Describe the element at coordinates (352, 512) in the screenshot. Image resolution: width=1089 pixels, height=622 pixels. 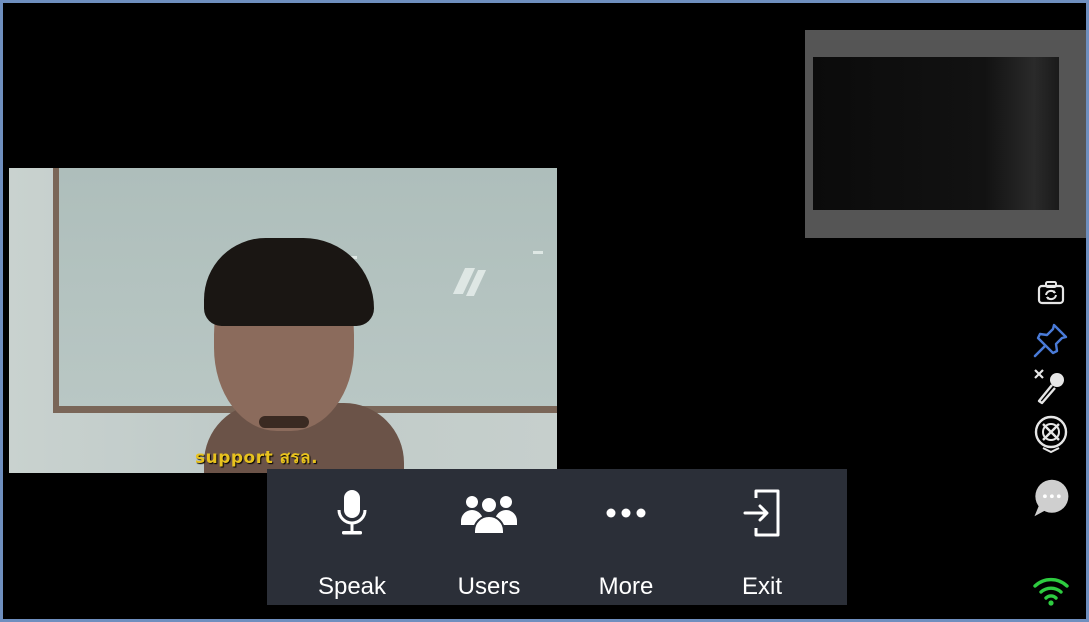
I see `microphone-icon` at that location.